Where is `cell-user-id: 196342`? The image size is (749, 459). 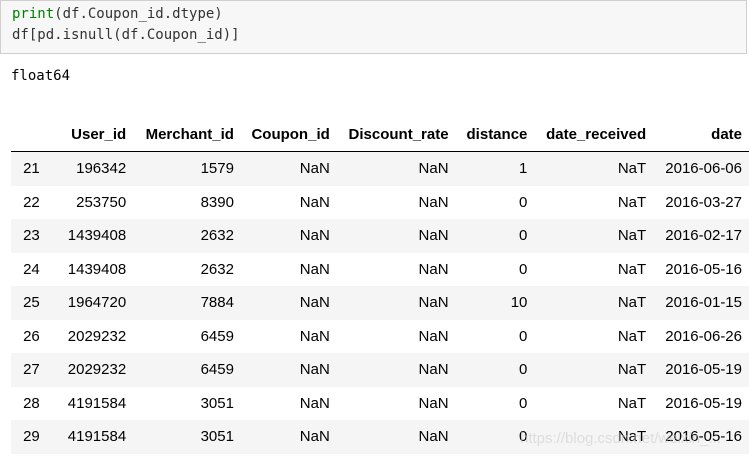 cell-user-id: 196342 is located at coordinates (101, 169).